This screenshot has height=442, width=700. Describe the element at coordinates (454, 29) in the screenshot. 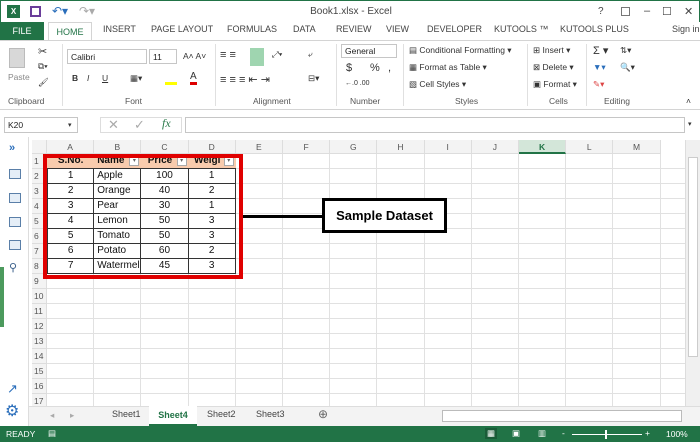

I see `tab-developer: DEVELOPER` at that location.